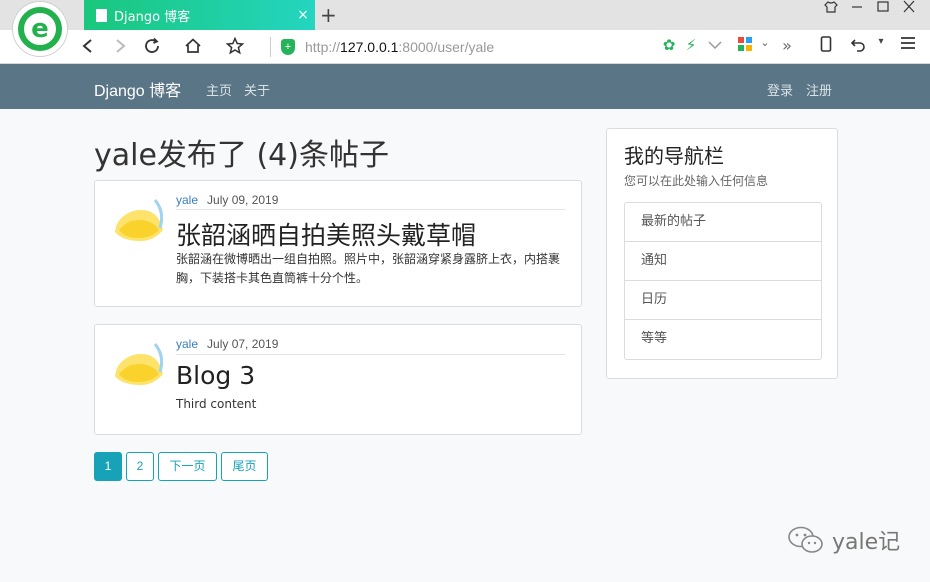 This screenshot has height=582, width=930. I want to click on sidebar-title: 我的导航栏, so click(674, 156).